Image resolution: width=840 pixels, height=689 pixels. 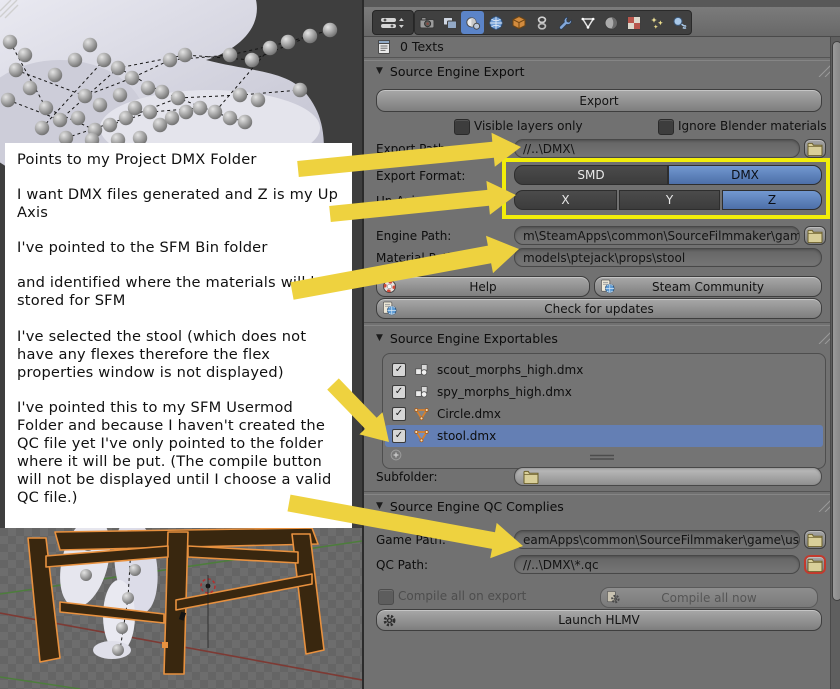 I want to click on axis-x-button: X, so click(x=565, y=200).